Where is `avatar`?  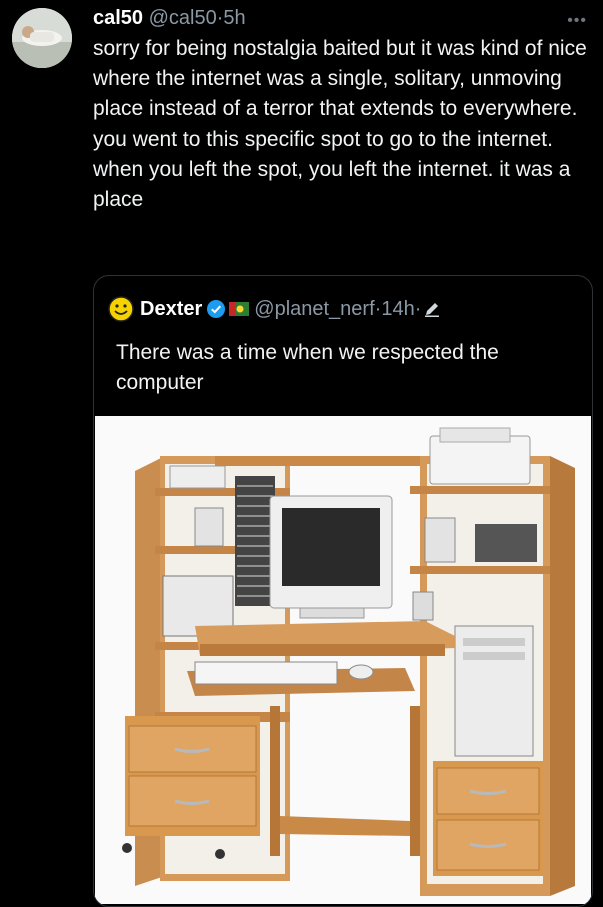
avatar is located at coordinates (42, 38).